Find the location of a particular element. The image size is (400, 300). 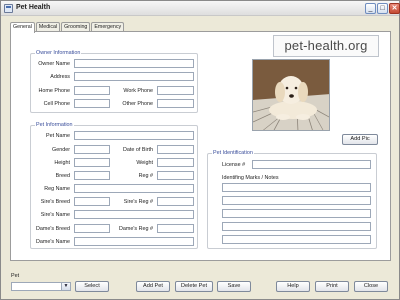

pet-identification-title: Pet Identification is located at coordinates (233, 153).